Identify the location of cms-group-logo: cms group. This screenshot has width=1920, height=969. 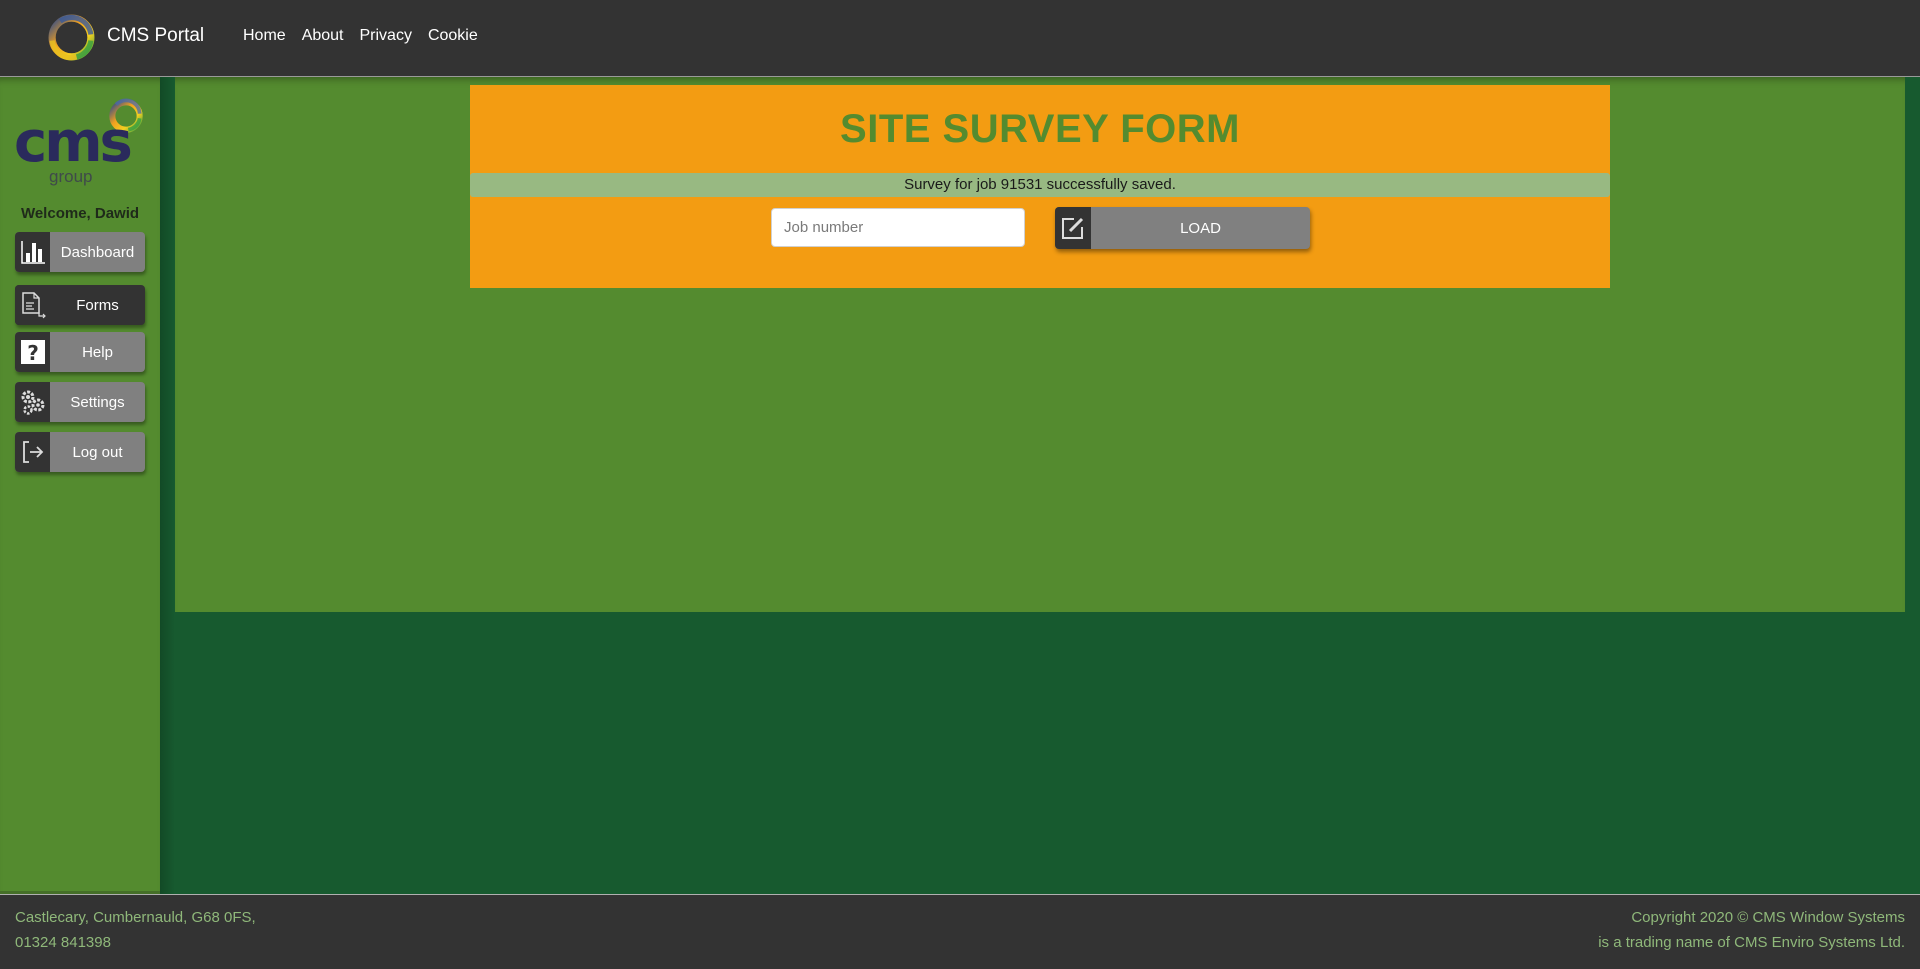
(80, 143).